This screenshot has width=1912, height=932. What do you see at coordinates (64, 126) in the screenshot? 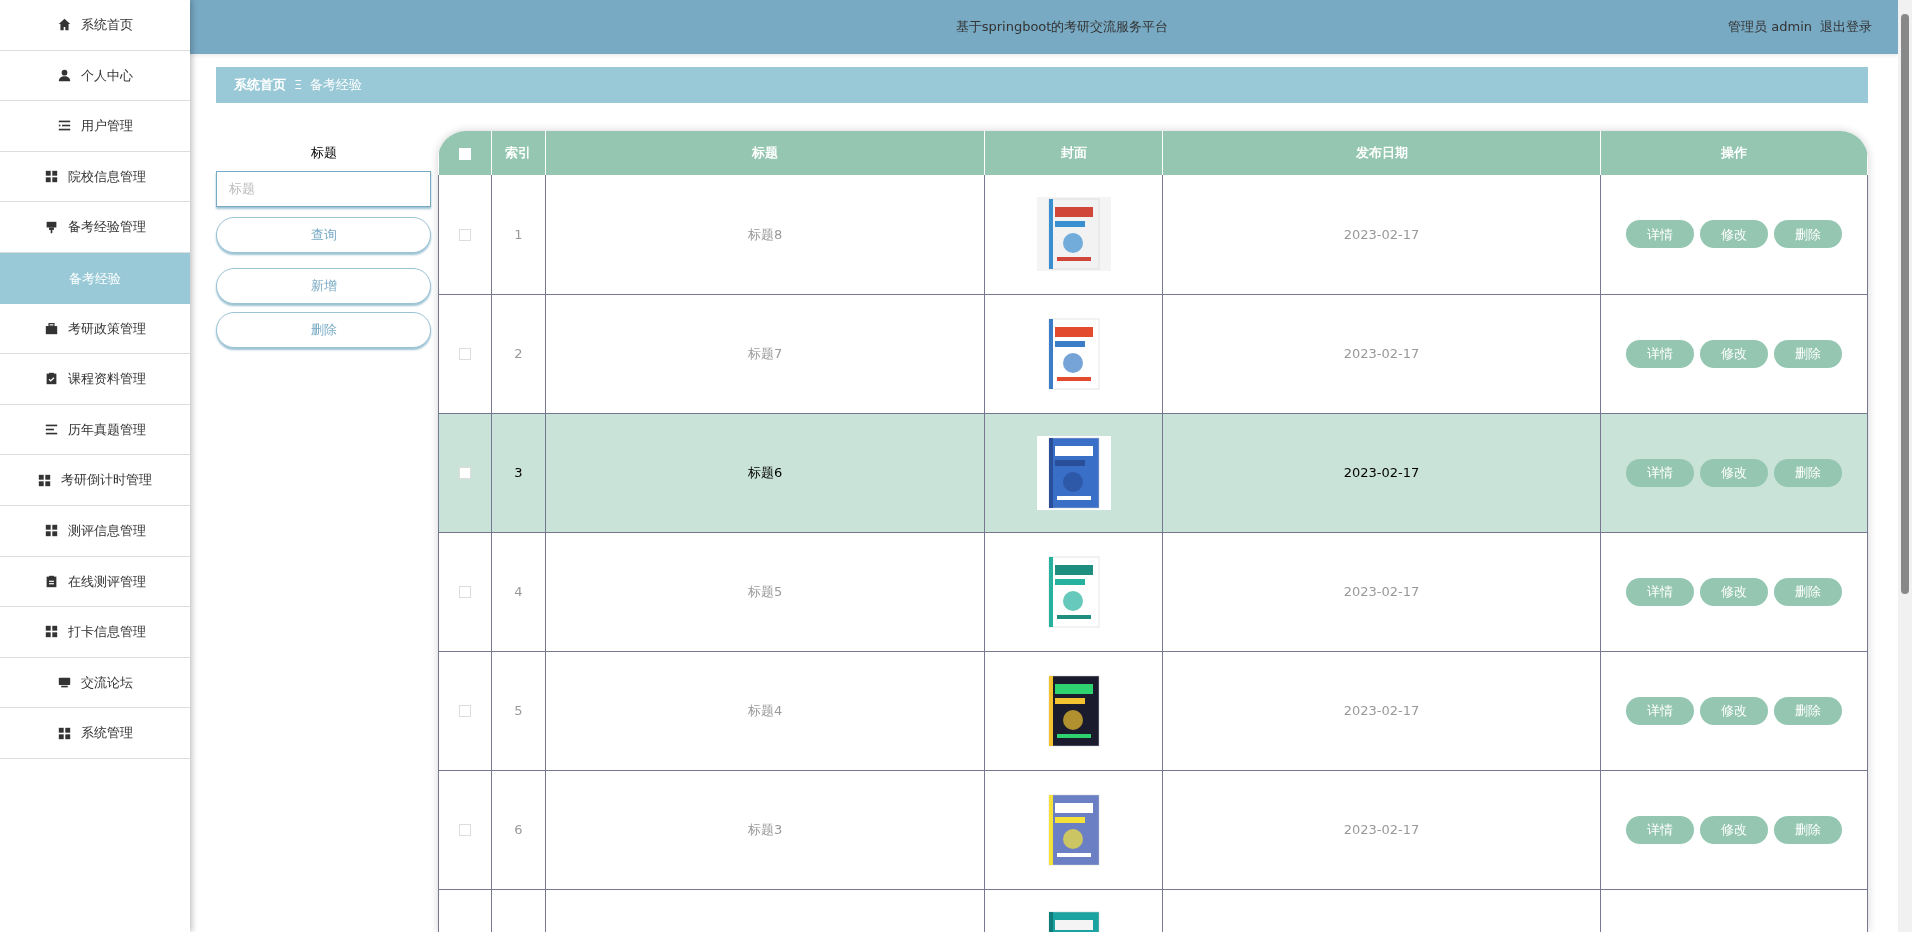
I see `list-icon` at bounding box center [64, 126].